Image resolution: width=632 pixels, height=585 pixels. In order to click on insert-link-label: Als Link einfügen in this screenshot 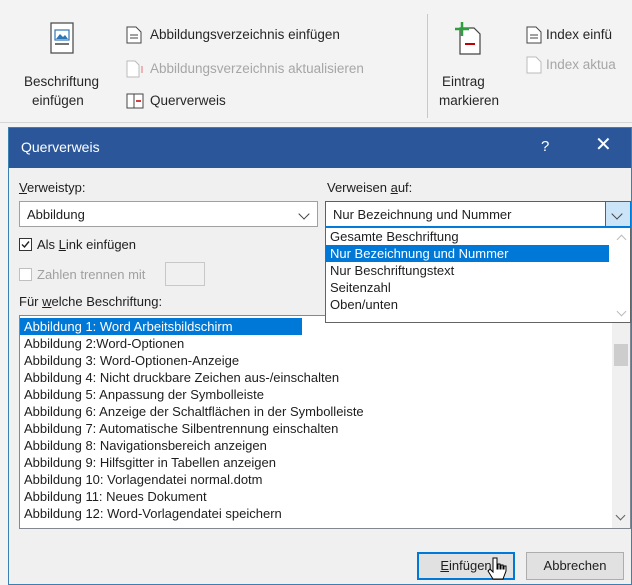, I will do `click(87, 244)`.